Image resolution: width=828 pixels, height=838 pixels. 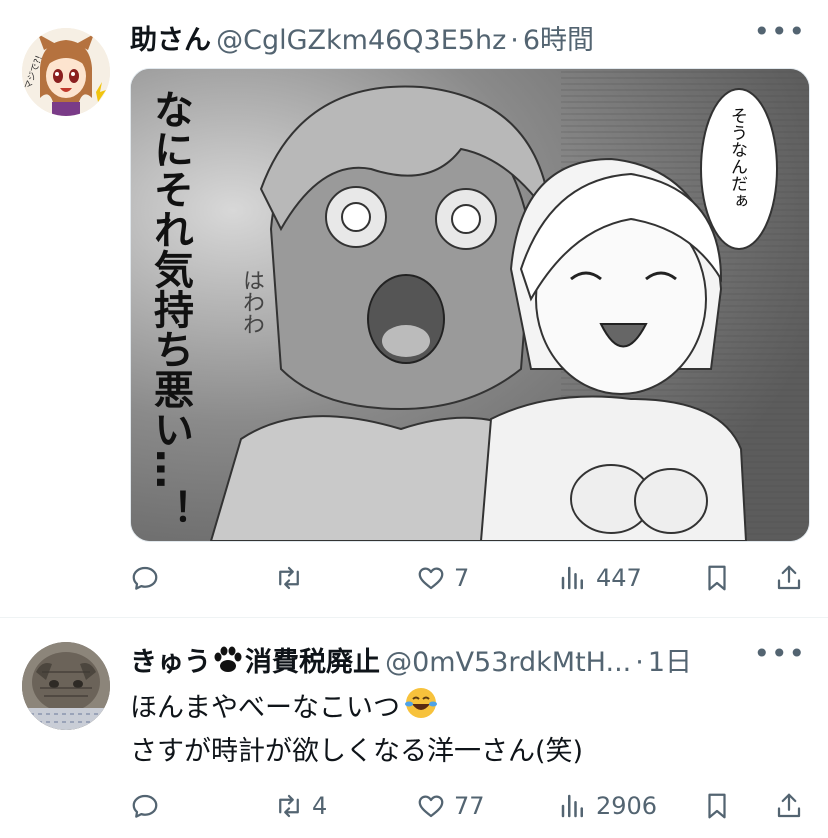 I want to click on display-name: 助さん, so click(x=170, y=40).